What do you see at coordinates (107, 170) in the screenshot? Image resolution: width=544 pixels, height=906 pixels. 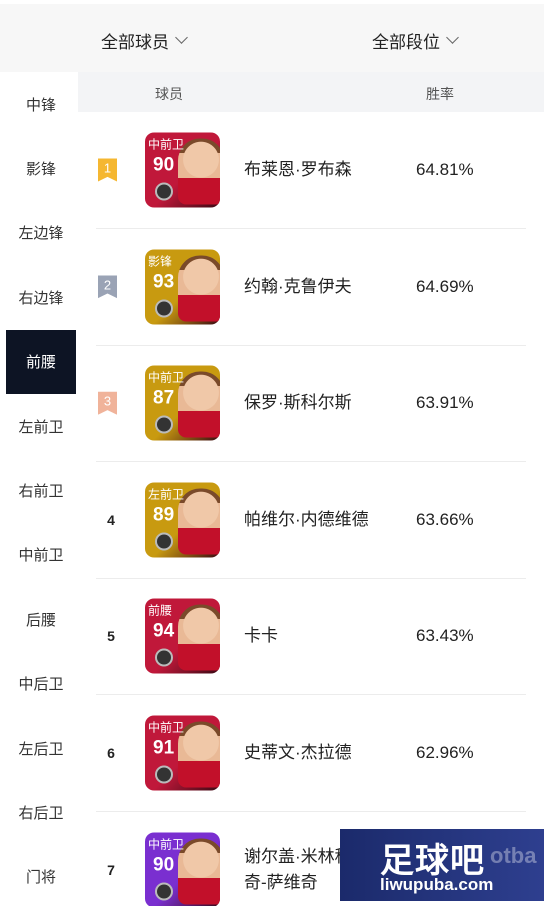 I see `rank-badge: 1` at bounding box center [107, 170].